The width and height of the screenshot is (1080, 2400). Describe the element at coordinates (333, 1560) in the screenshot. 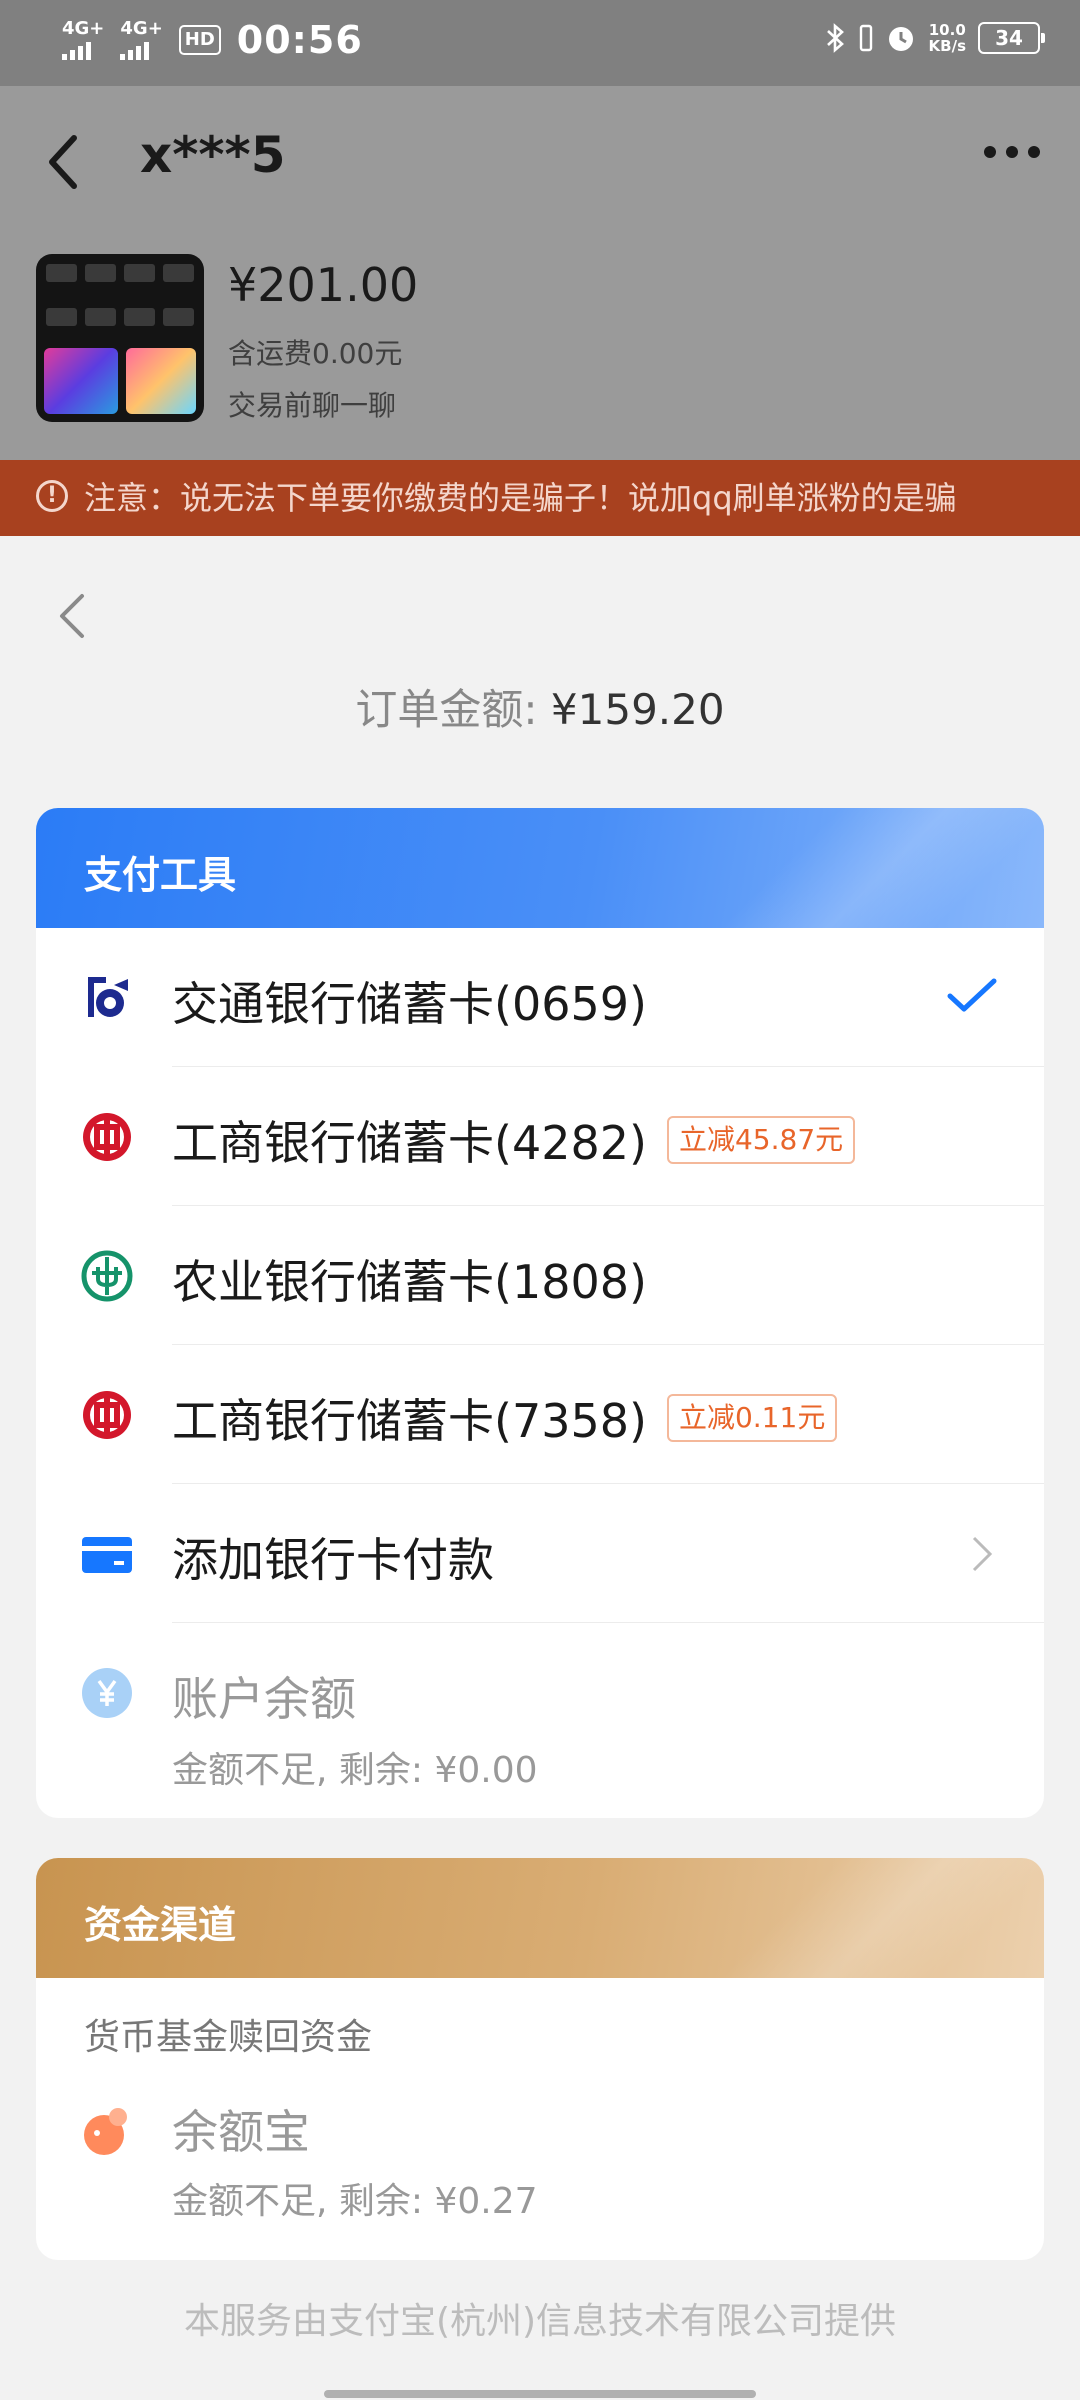

I see `add-bank-card-label: 添加银行卡付款` at that location.